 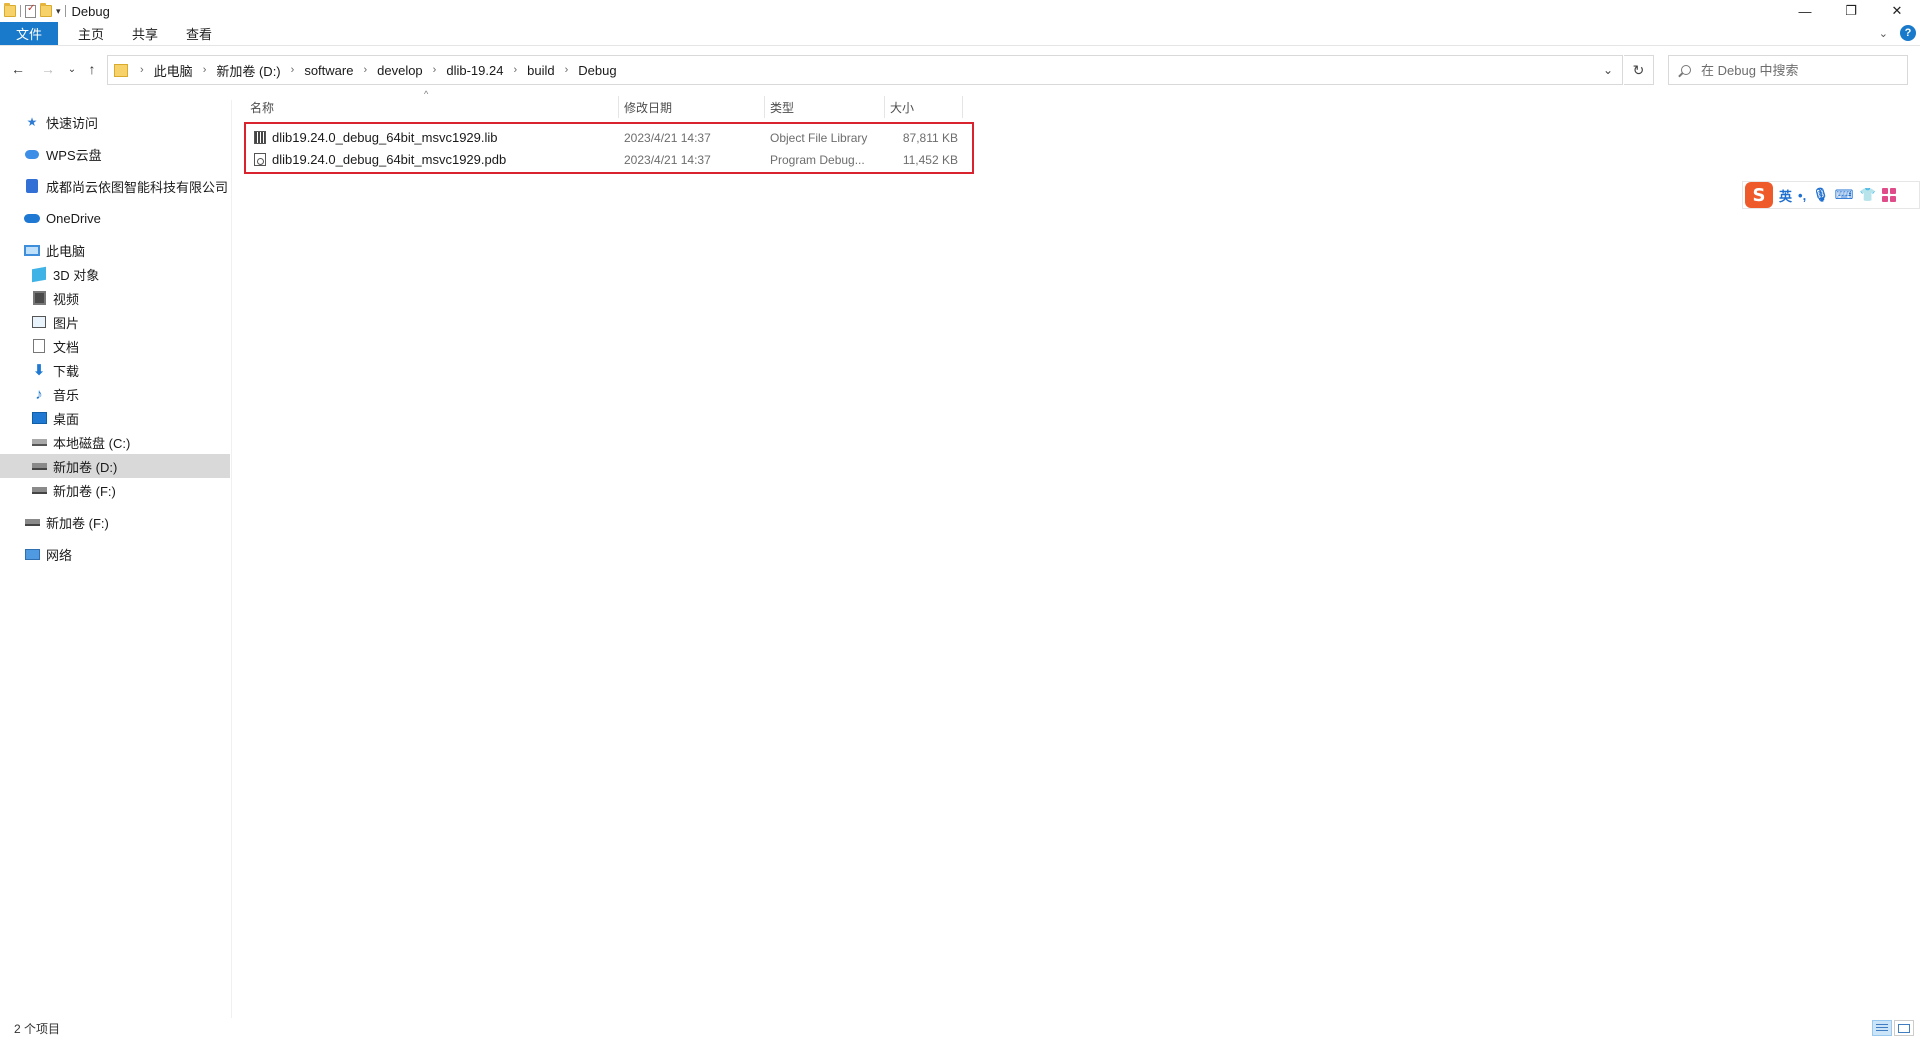 I want to click on search-box, so click(x=1788, y=70).